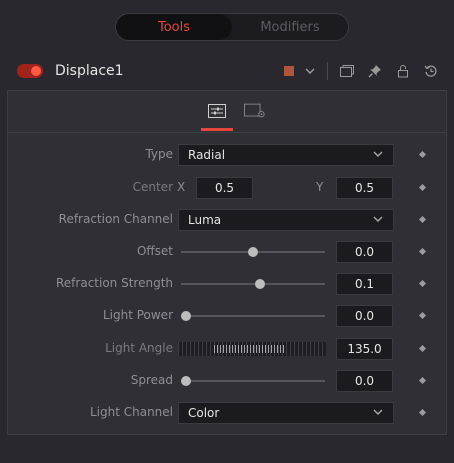  I want to click on tool-header: Displace1, so click(227, 71).